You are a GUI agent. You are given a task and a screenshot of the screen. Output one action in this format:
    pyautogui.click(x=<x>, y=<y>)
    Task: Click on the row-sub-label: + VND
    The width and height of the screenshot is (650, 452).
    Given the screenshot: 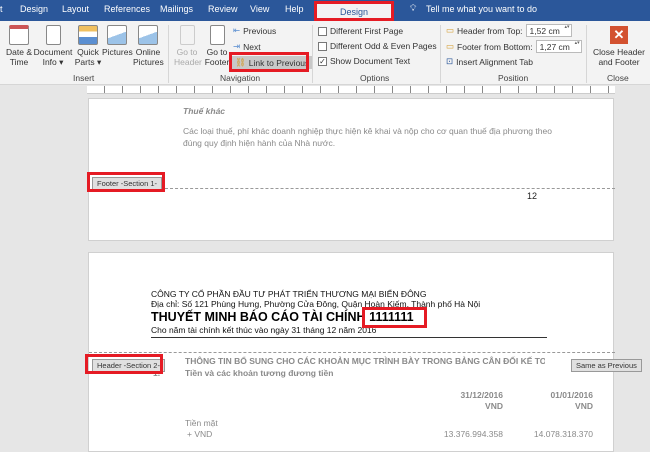 What is the action you would take?
    pyautogui.click(x=200, y=434)
    